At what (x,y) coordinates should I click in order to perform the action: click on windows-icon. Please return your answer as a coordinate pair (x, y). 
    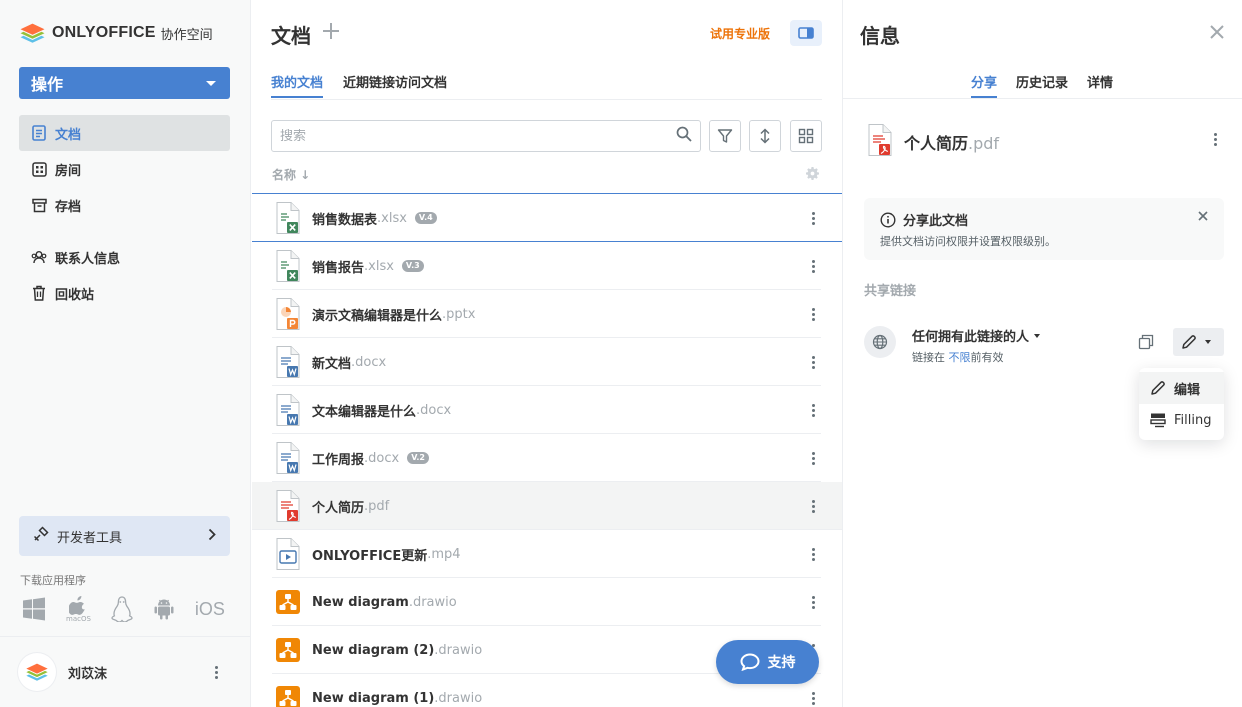
    Looking at the image, I should click on (34, 609).